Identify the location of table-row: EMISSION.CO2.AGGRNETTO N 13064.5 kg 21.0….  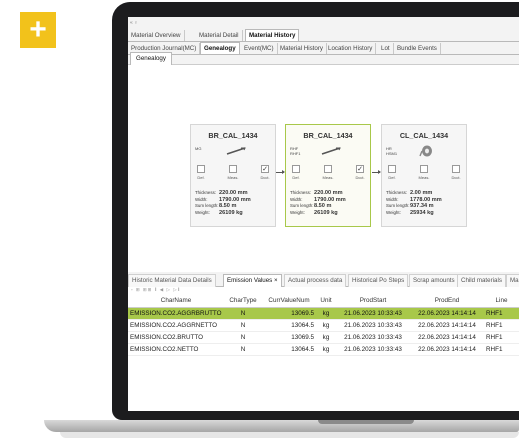
(323, 325).